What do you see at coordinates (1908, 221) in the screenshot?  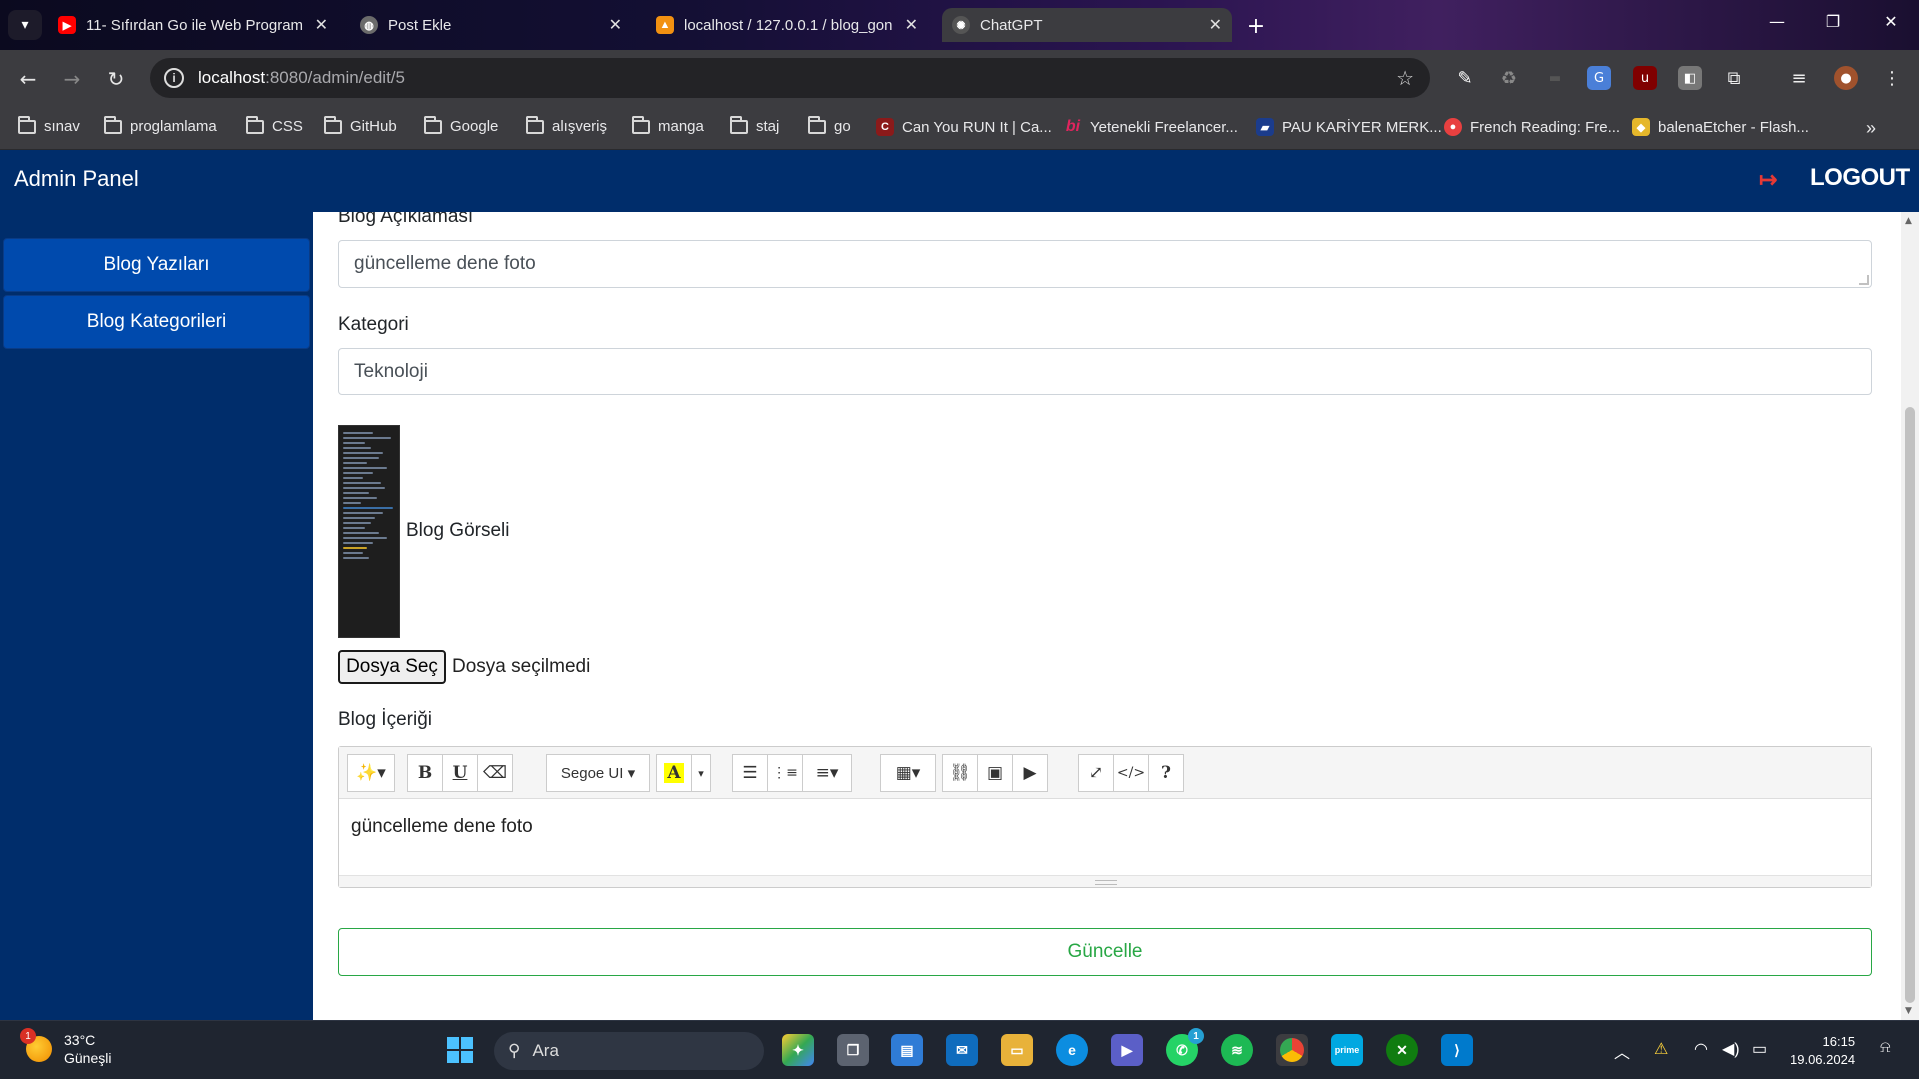 I see `scroll-up-icon: ▲` at bounding box center [1908, 221].